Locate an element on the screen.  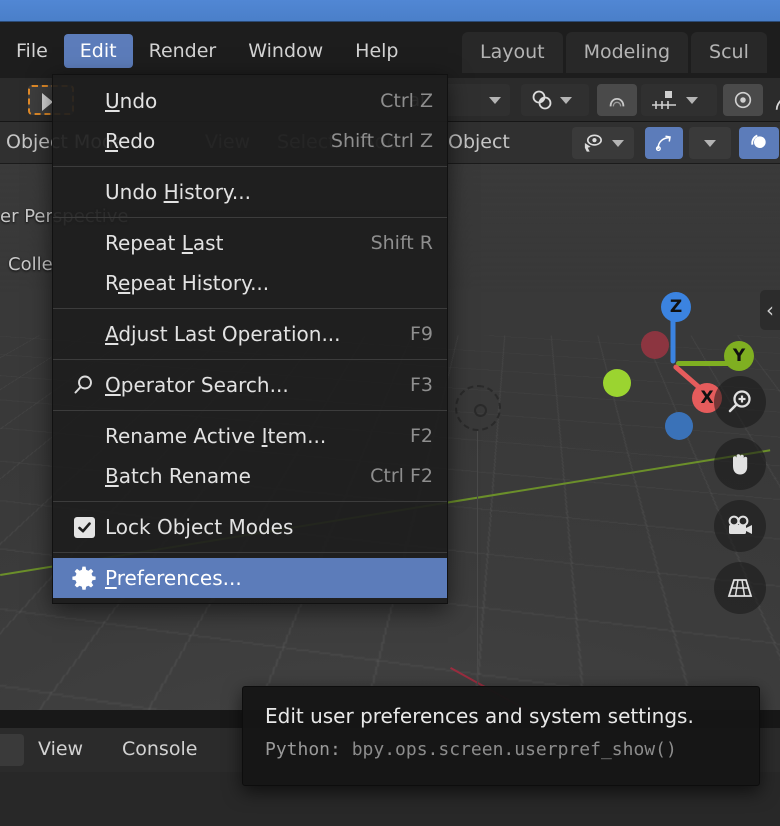
gear-icon is located at coordinates (84, 578).